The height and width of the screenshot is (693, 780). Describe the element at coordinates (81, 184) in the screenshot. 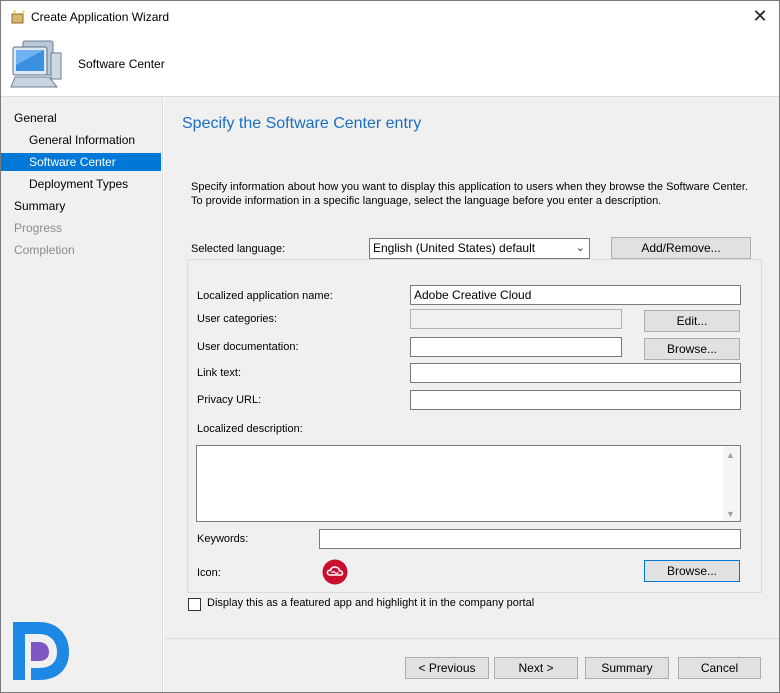

I see `nav-deployment-types: Deployment Types` at that location.